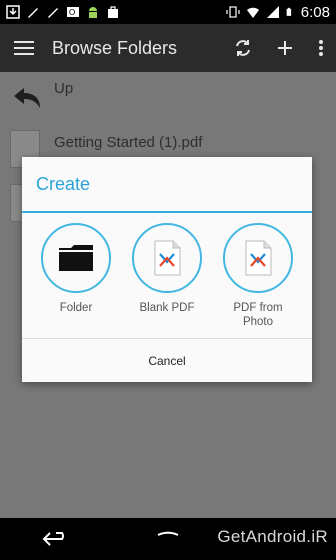 The image size is (336, 560). I want to click on add-icon, so click(285, 48).